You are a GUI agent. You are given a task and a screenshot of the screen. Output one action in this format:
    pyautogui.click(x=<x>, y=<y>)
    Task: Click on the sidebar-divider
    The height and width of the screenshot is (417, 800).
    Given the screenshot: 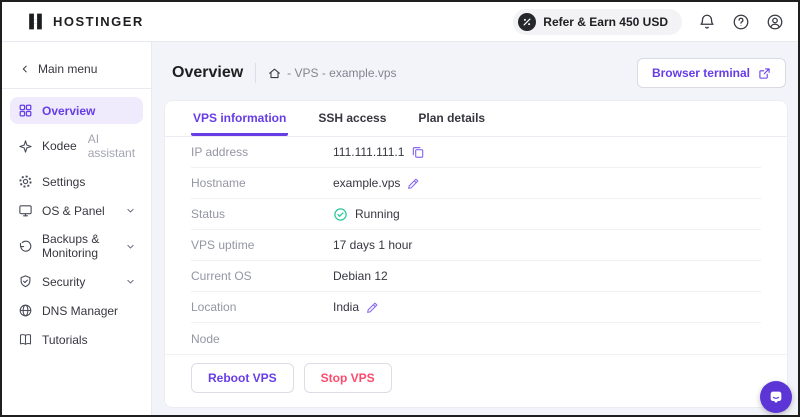 What is the action you would take?
    pyautogui.click(x=76, y=88)
    